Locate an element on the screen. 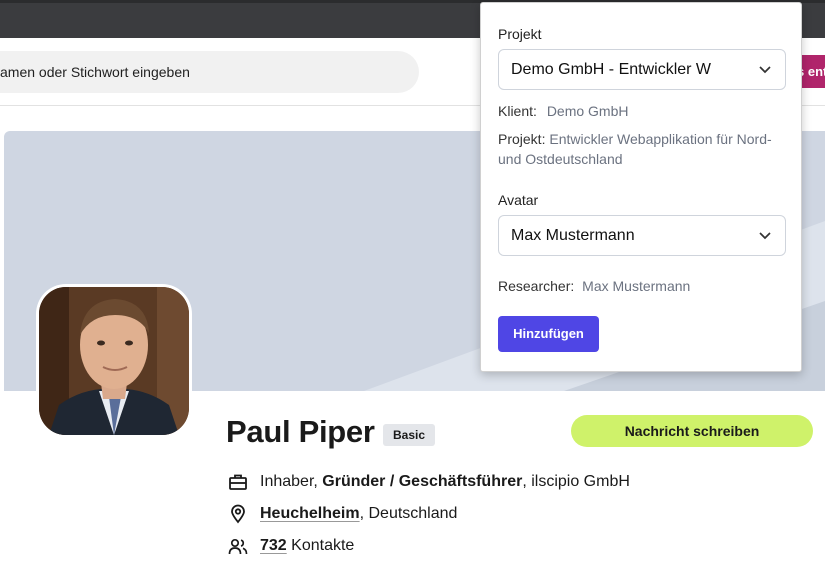 The image size is (825, 573). job-role: Gründer / Geschäftsführer is located at coordinates (422, 481).